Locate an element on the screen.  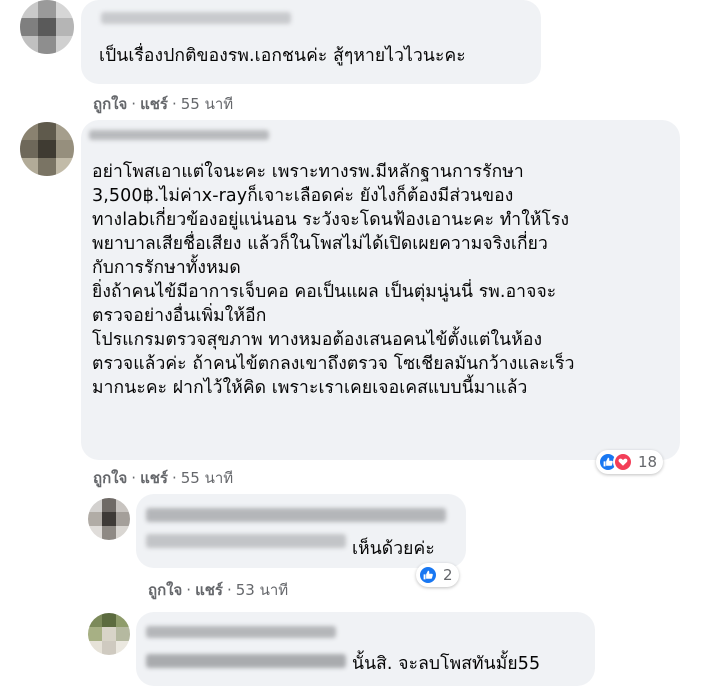
reaction-summary: 2 is located at coordinates (437, 575).